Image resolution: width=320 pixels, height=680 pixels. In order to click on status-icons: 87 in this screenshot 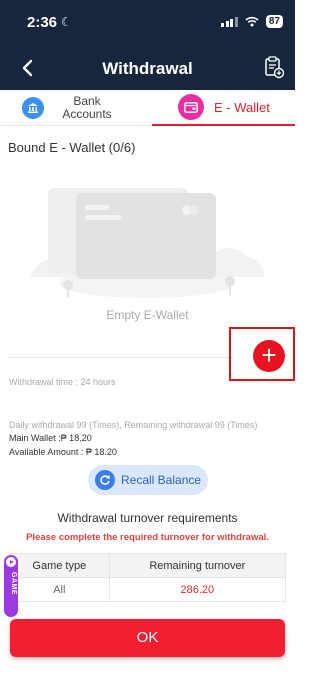, I will do `click(252, 21)`.